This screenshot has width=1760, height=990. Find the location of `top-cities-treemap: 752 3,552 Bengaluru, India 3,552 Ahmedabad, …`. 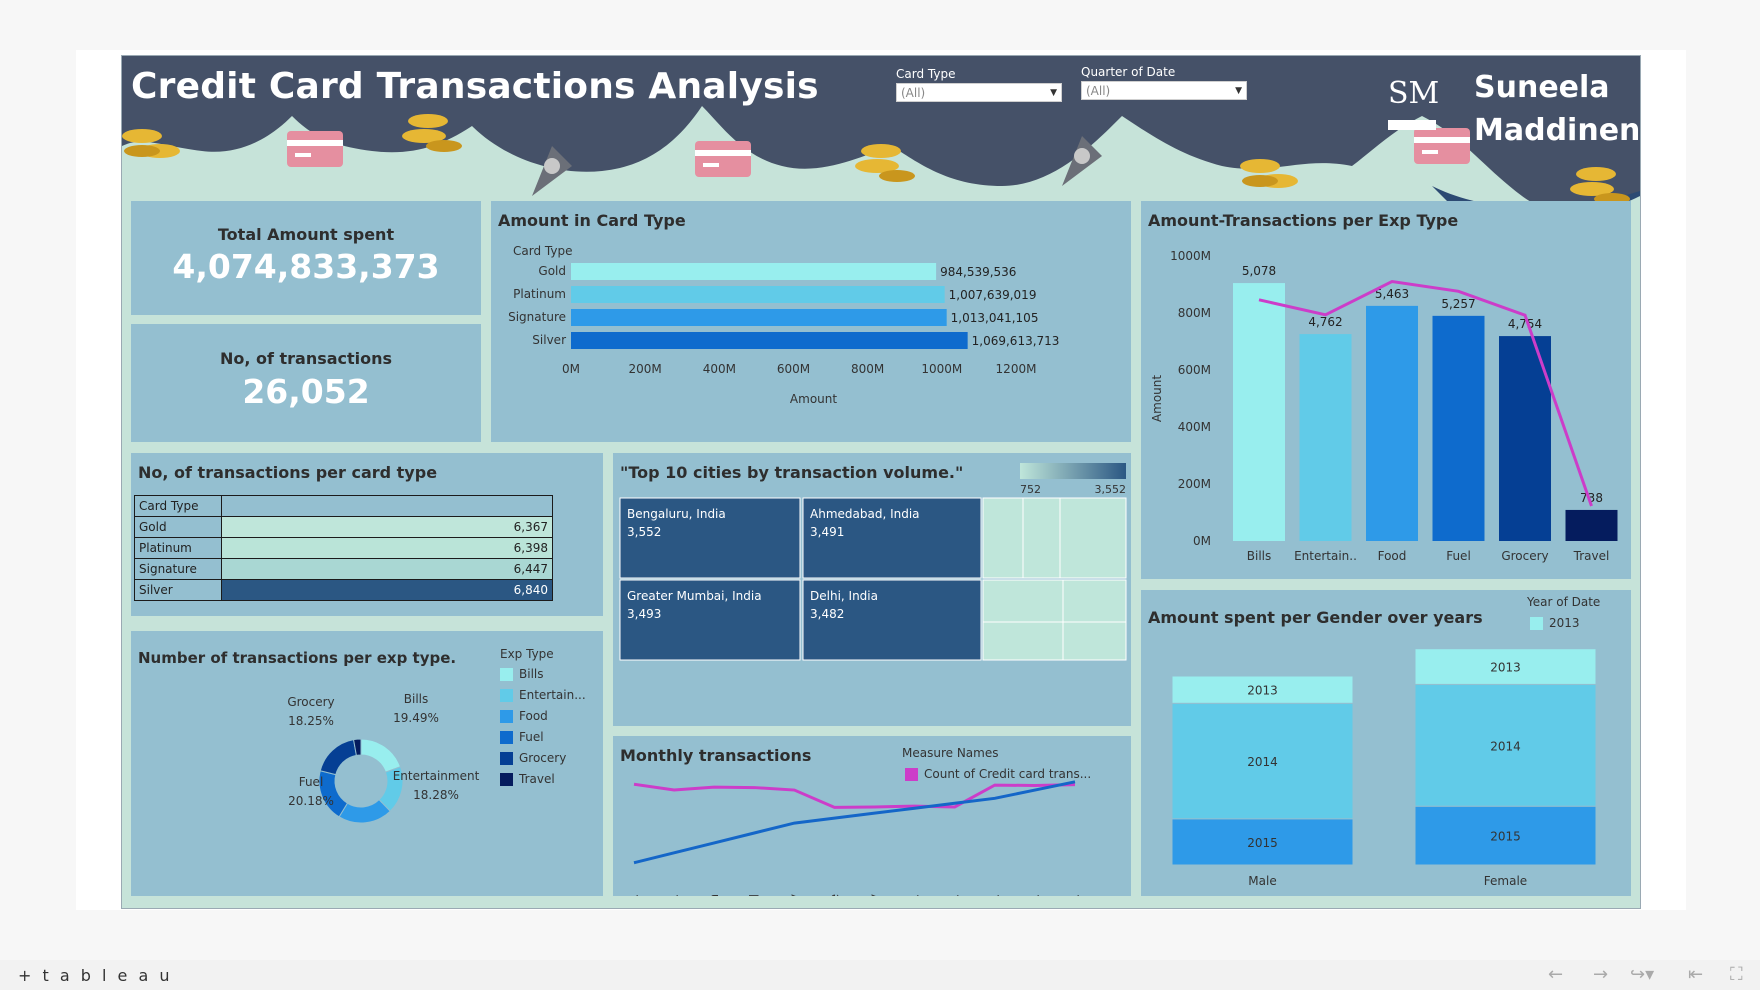

top-cities-treemap: 752 3,552 Bengaluru, India 3,552 Ahmedabad, … is located at coordinates (873, 562).